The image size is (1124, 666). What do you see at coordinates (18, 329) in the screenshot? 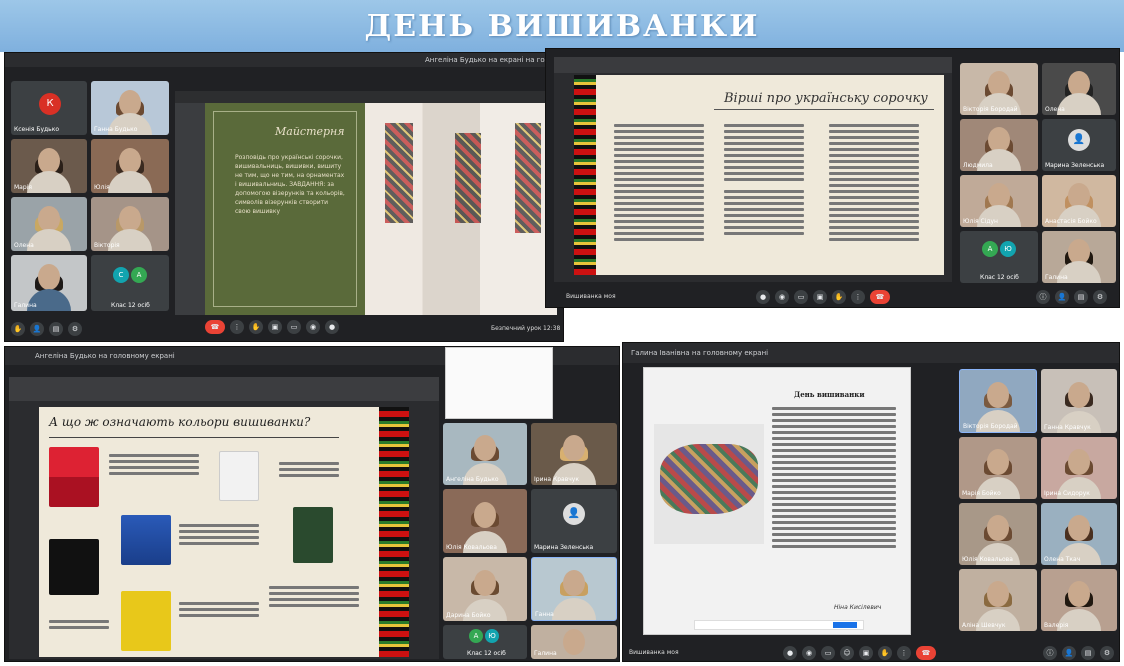
I see `raise-hand-icon: ✋` at bounding box center [18, 329].